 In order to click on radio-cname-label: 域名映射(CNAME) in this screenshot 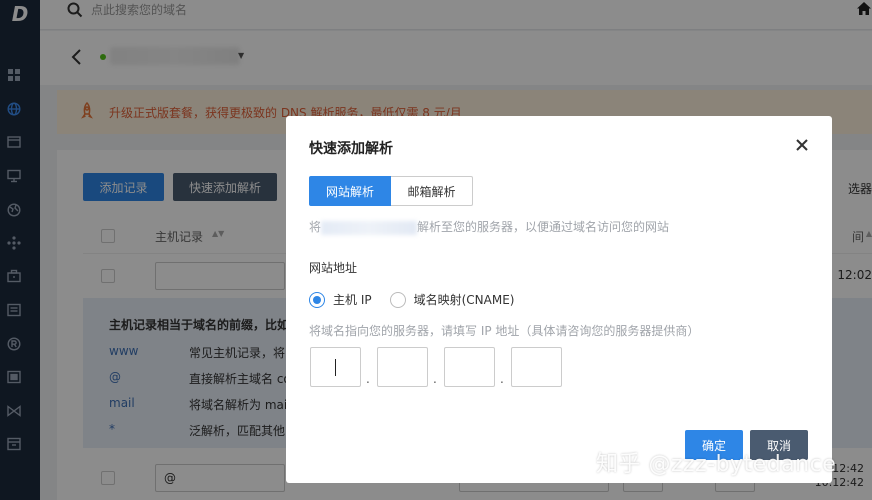, I will do `click(464, 299)`.